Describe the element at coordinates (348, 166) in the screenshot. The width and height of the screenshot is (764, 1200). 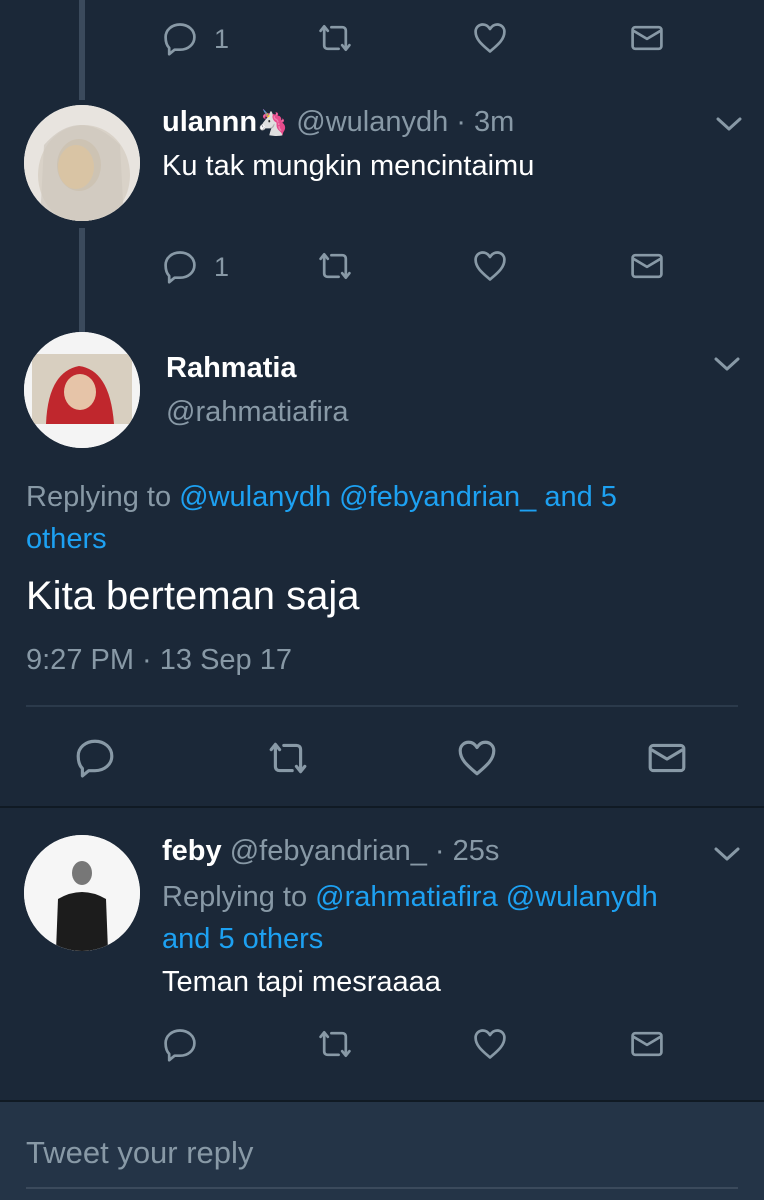
I see `tweet-text: Ku tak mungkin mencintaimu` at that location.